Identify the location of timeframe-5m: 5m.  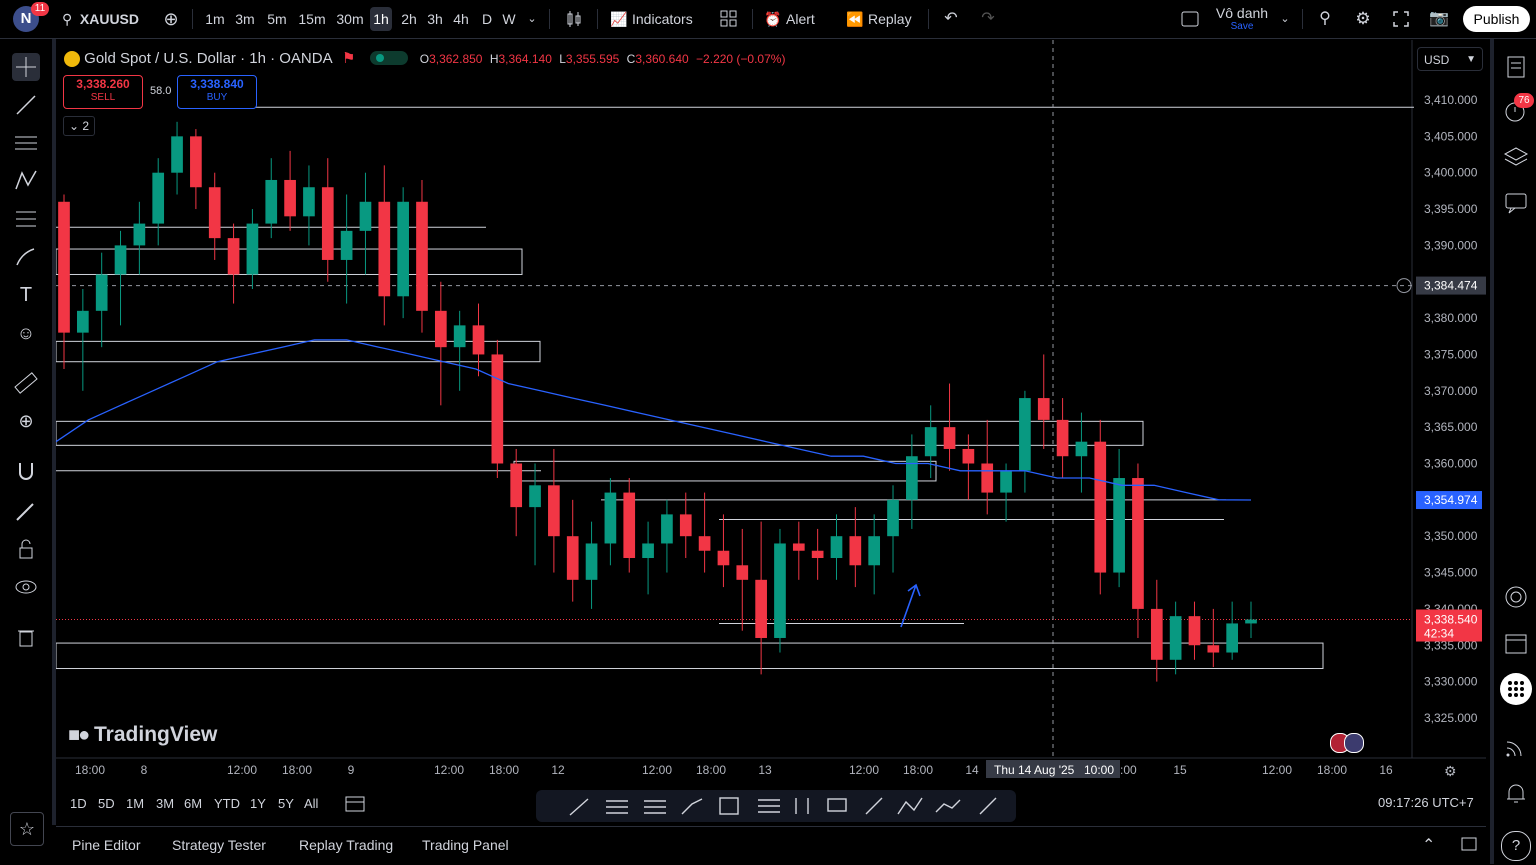
(277, 19).